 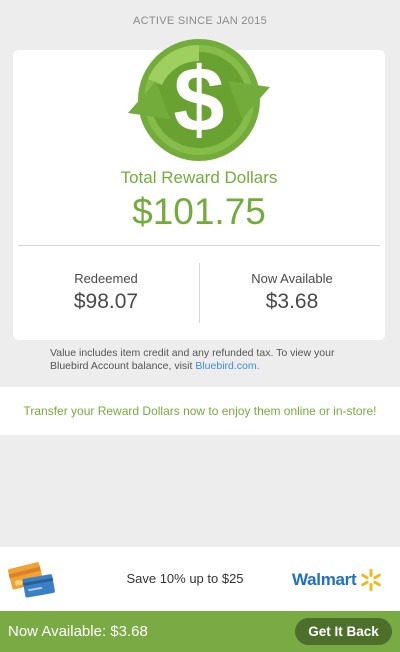 I want to click on redeemed-value: $98.07, so click(x=106, y=301).